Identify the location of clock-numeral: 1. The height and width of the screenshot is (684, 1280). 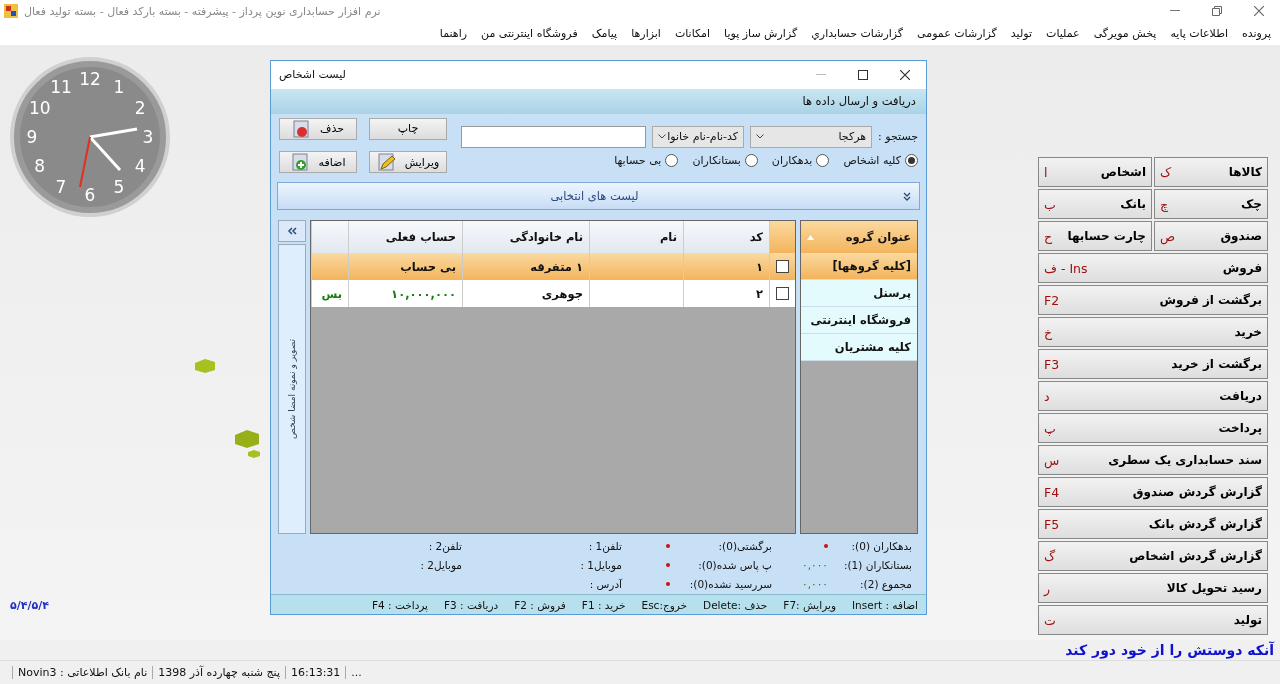
(119, 86).